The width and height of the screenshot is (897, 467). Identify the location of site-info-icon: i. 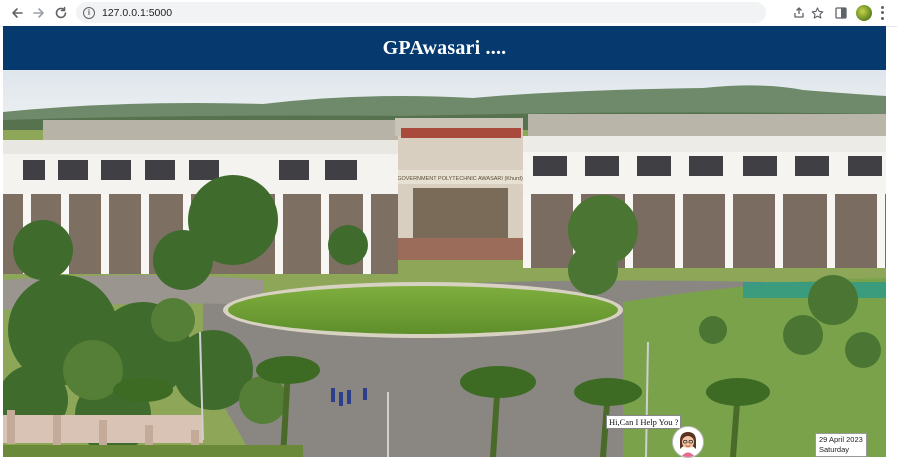
(89, 12).